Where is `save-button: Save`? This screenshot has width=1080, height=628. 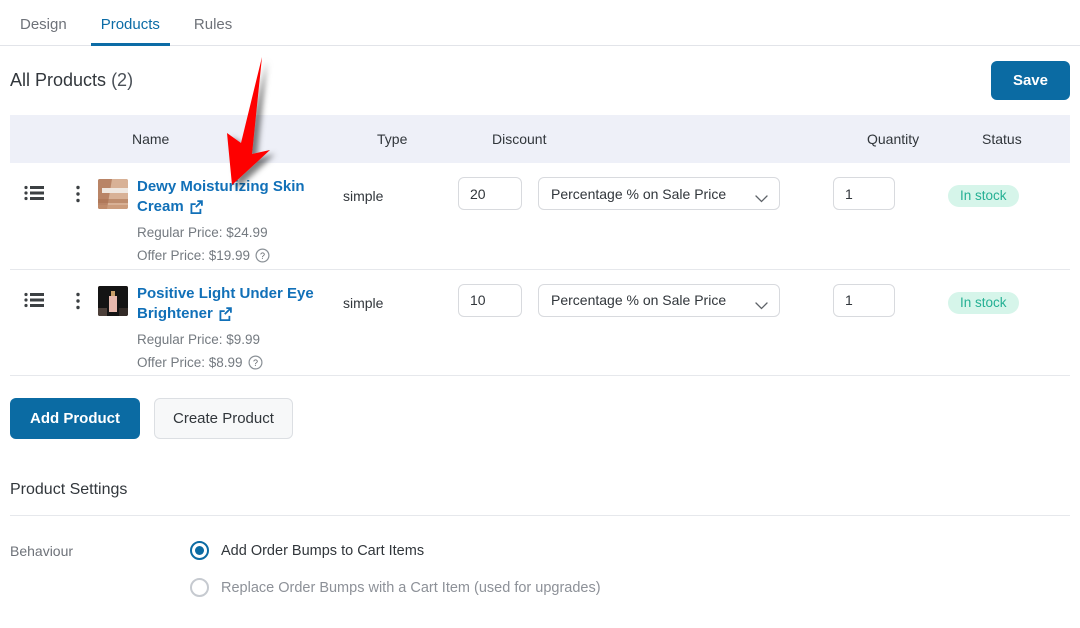 save-button: Save is located at coordinates (1030, 80).